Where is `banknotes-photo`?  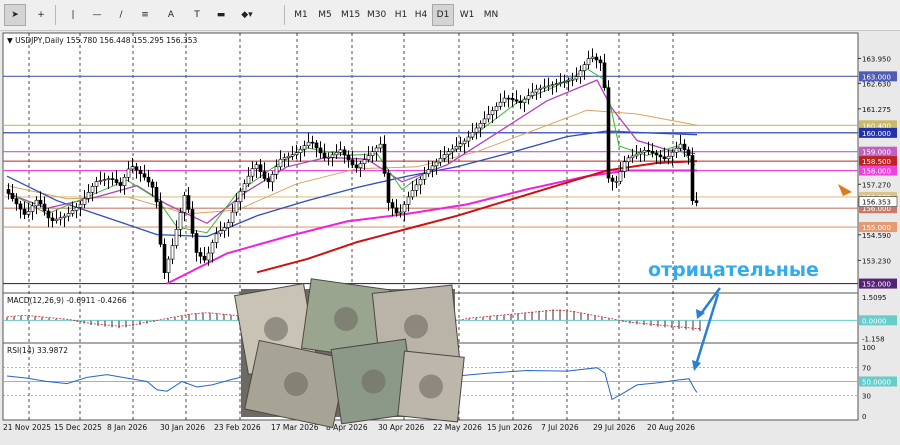
banknotes-photo is located at coordinates (349, 353).